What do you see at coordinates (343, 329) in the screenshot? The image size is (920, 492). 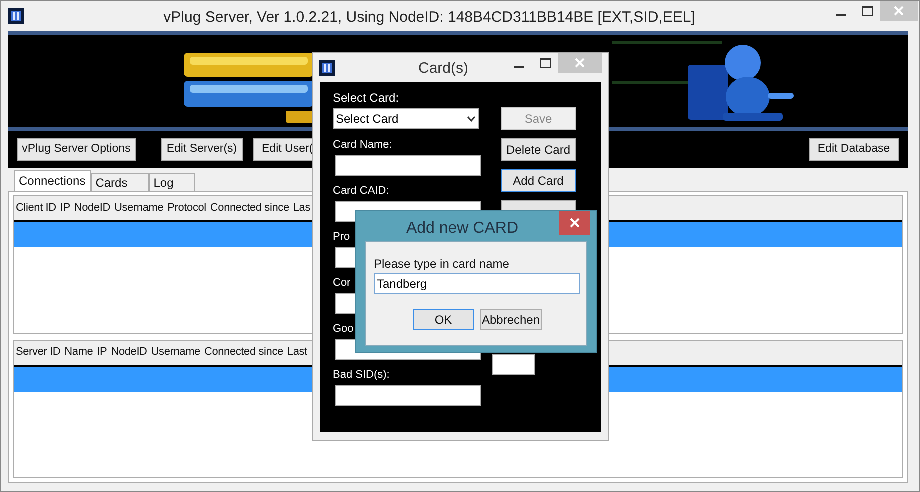 I see `field-label: Goo` at bounding box center [343, 329].